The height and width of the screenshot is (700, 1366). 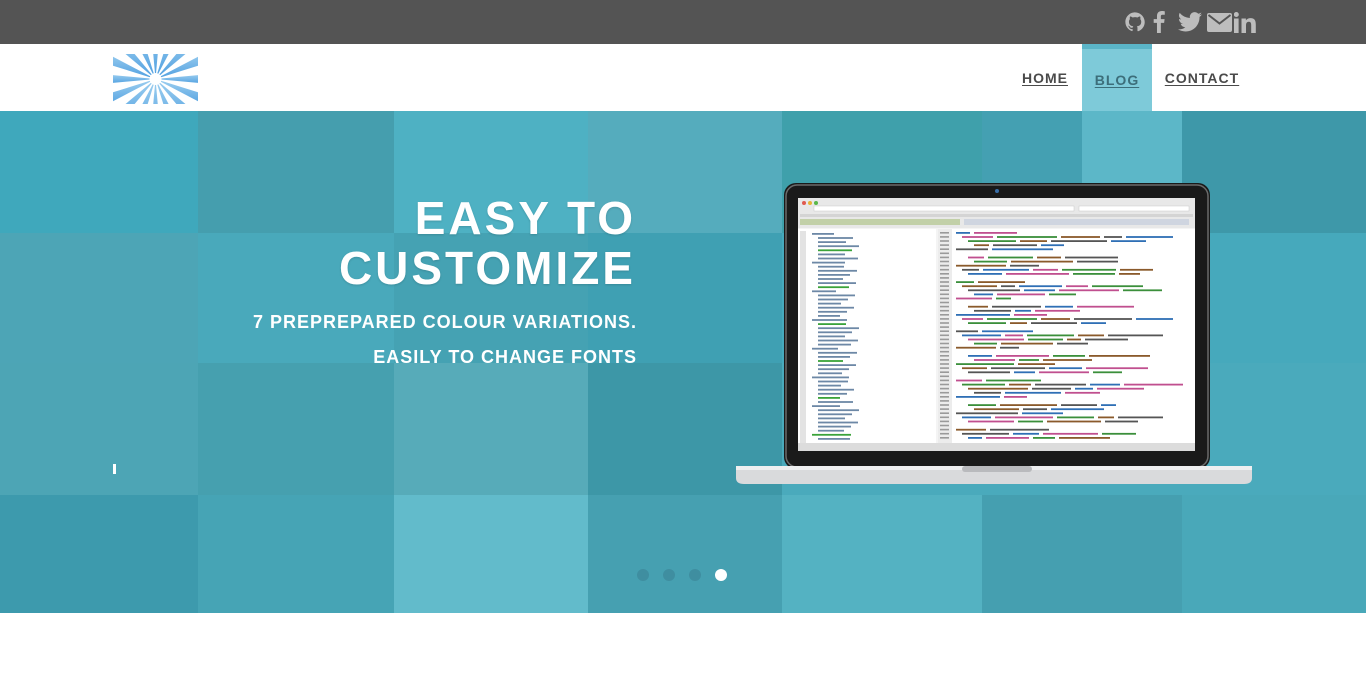 I want to click on nav-blog: BLOG, so click(x=1117, y=77).